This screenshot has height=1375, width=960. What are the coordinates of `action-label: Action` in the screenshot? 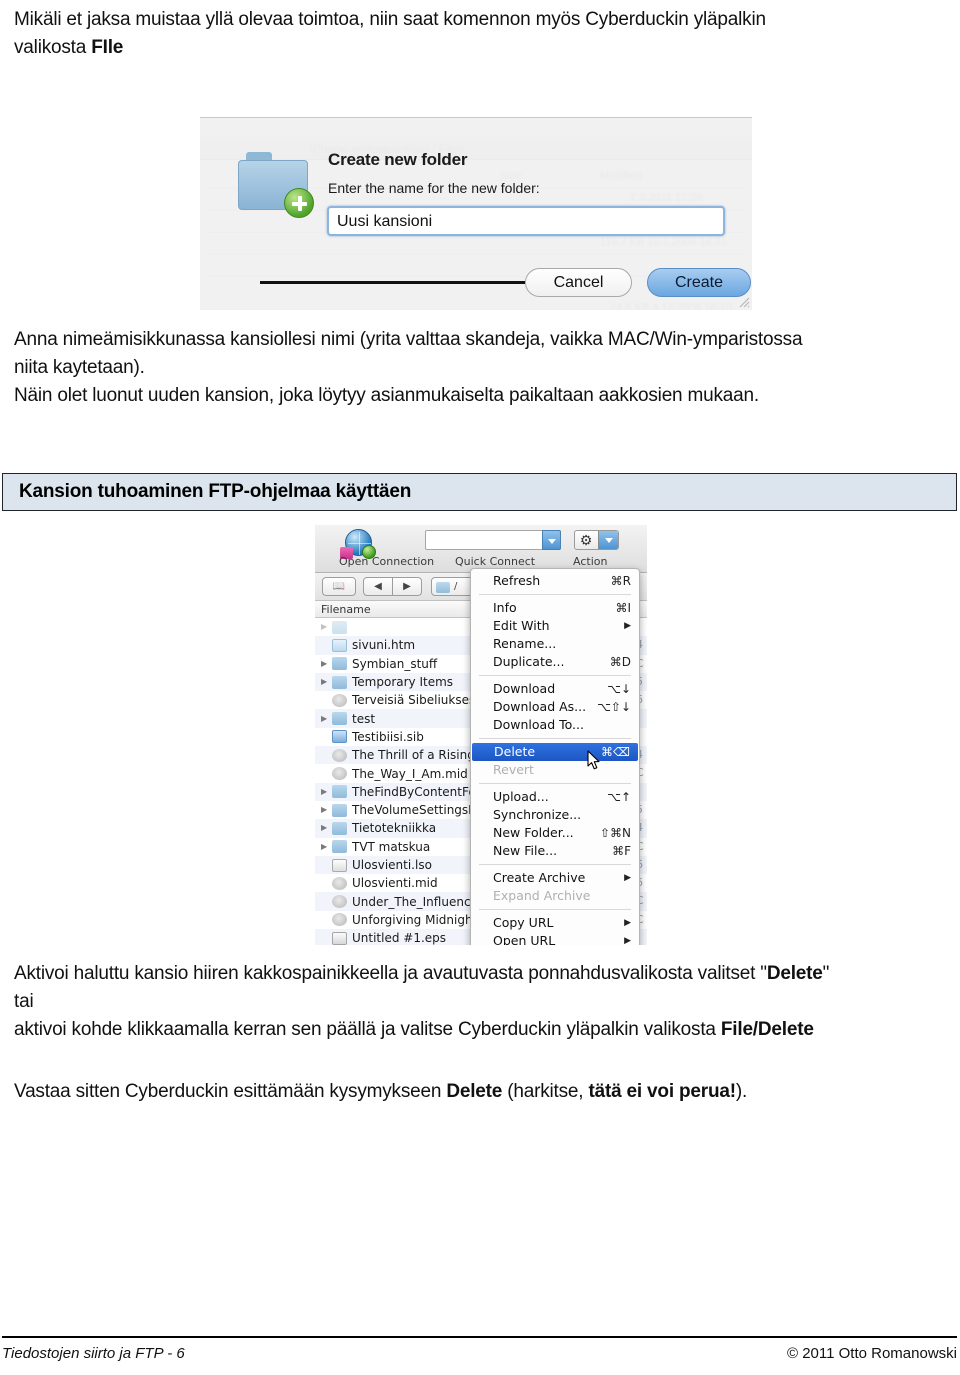 It's located at (590, 561).